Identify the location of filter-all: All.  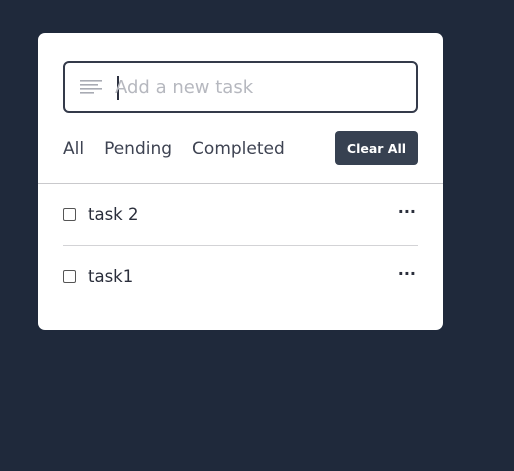
(73, 149).